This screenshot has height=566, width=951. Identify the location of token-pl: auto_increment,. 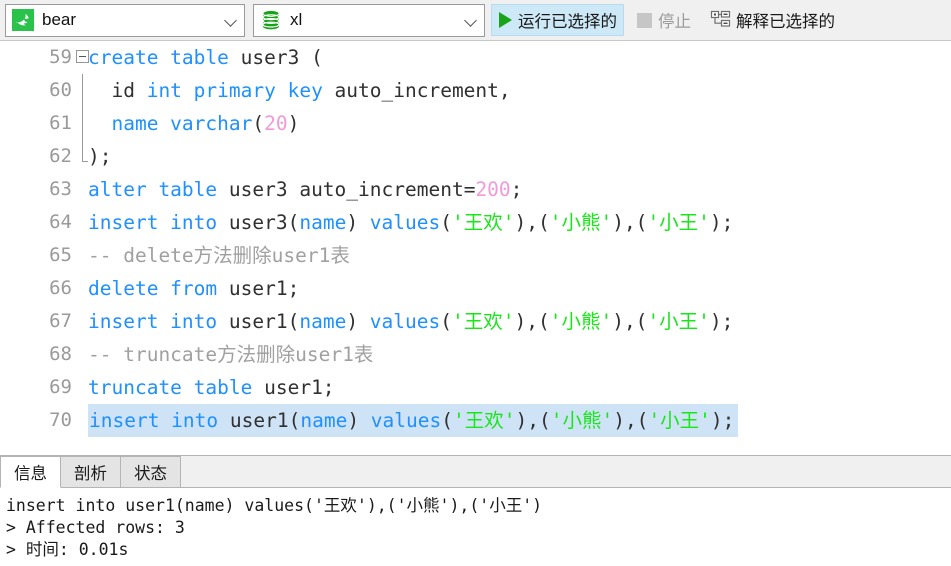
(422, 90).